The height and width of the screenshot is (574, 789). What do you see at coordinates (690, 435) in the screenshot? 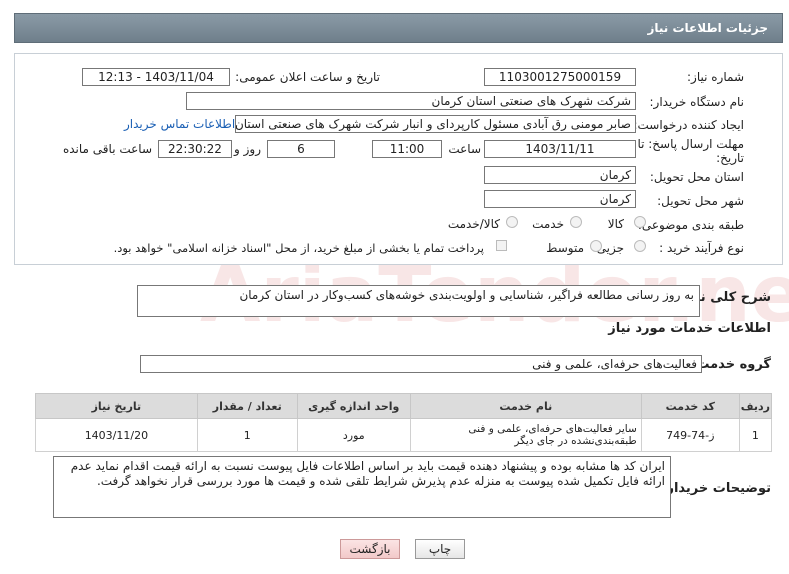
I see `cell-service-code: ز-74-749` at bounding box center [690, 435].